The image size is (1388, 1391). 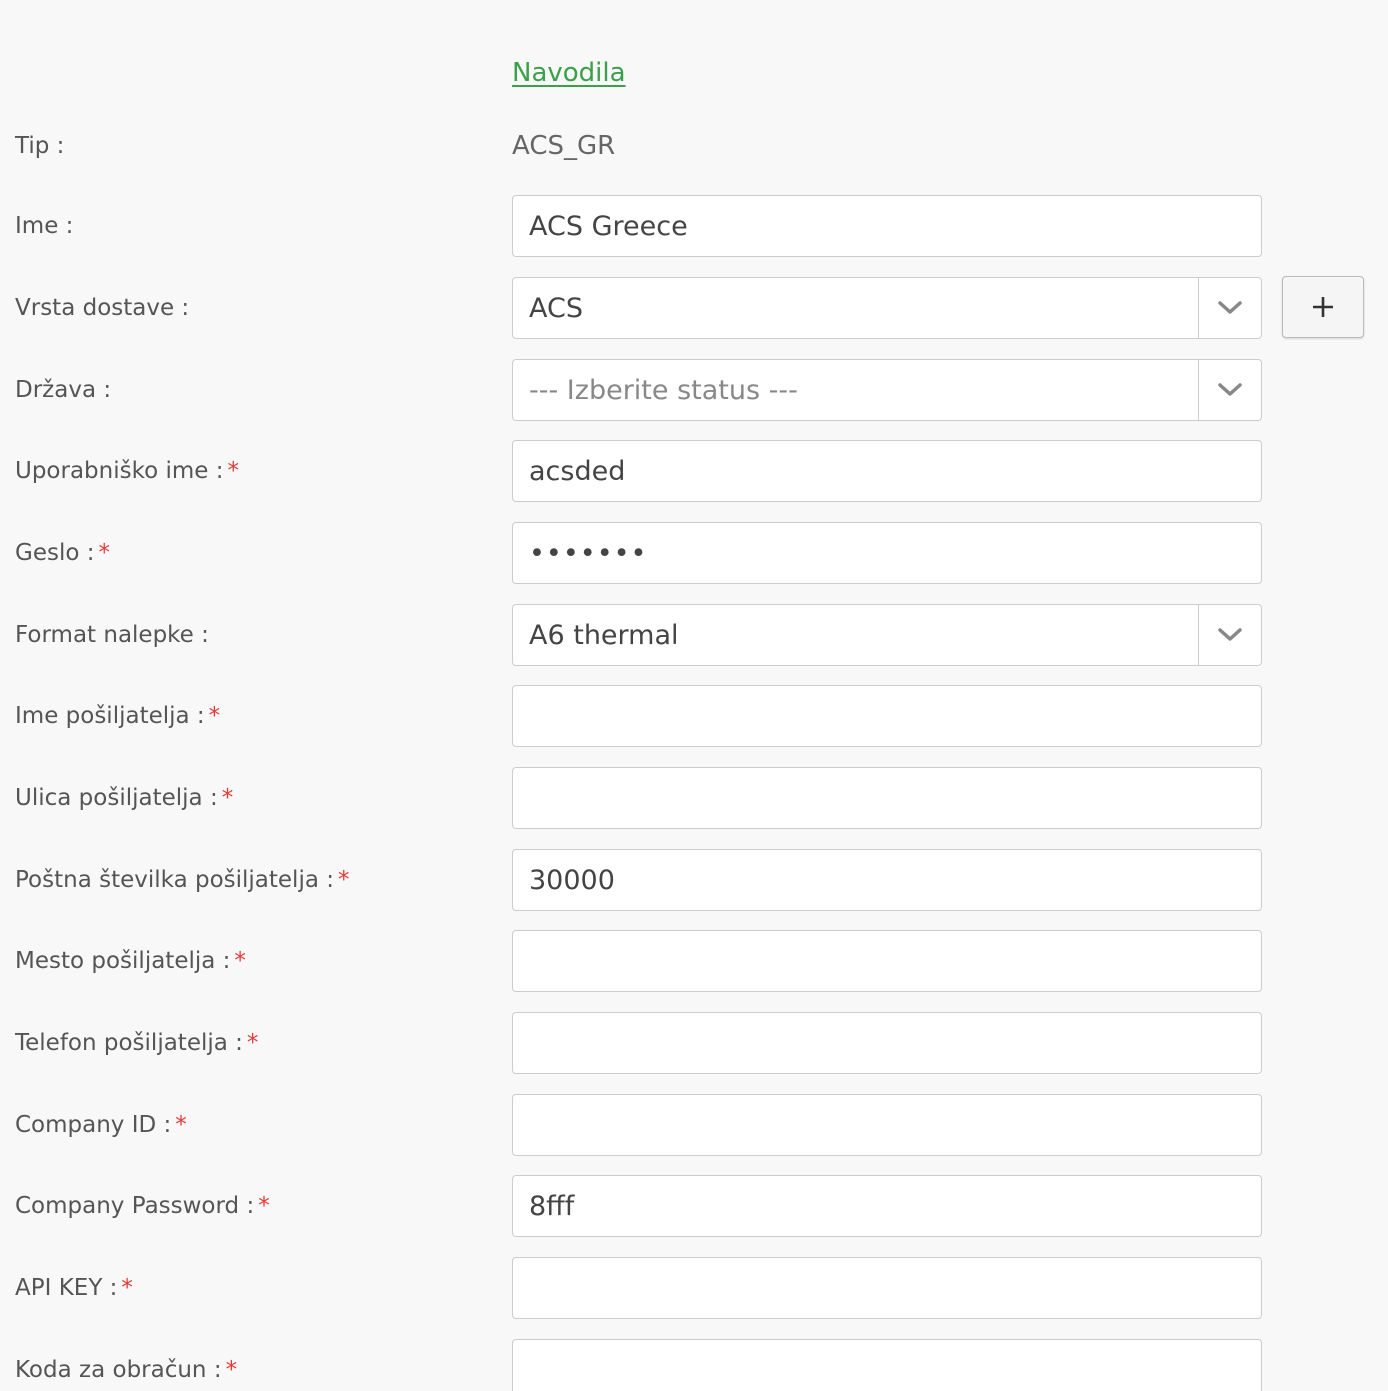 What do you see at coordinates (887, 1206) in the screenshot?
I see `company-password-input` at bounding box center [887, 1206].